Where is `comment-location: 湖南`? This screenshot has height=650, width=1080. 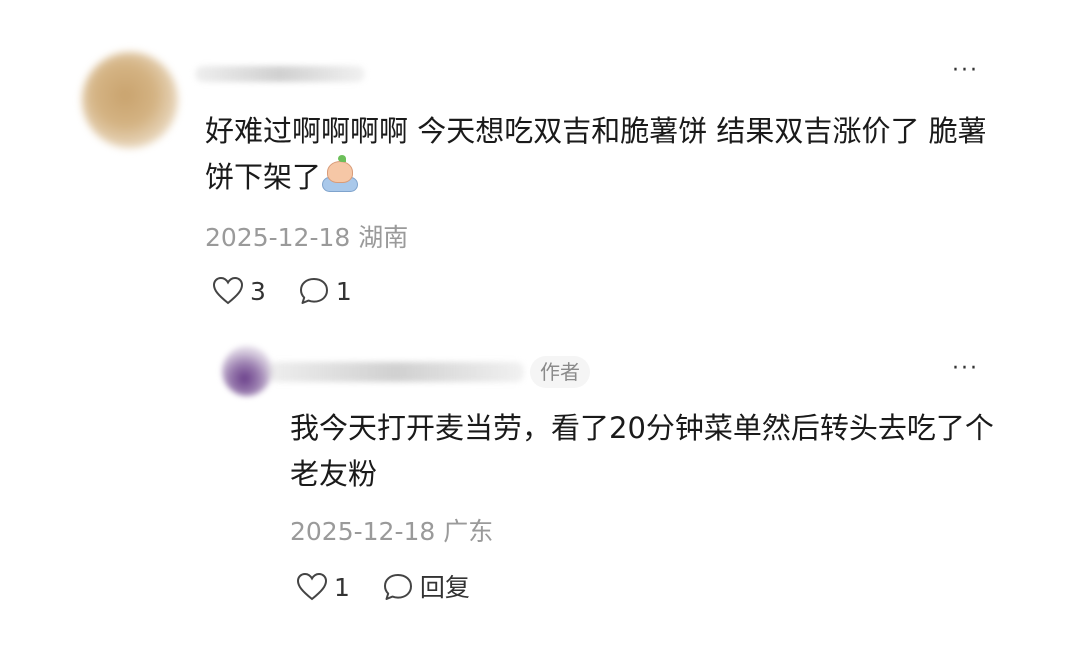
comment-location: 湖南 is located at coordinates (383, 237).